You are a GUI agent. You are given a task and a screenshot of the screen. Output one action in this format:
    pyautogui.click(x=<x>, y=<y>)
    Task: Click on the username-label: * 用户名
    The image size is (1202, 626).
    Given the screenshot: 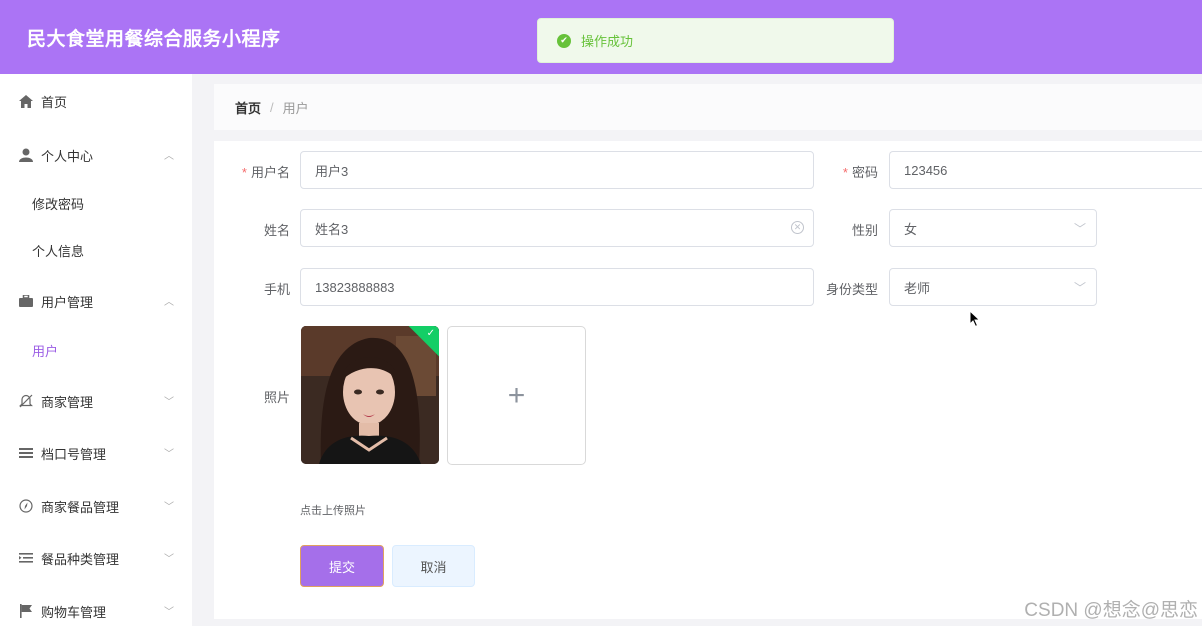 What is the action you would take?
    pyautogui.click(x=259, y=171)
    